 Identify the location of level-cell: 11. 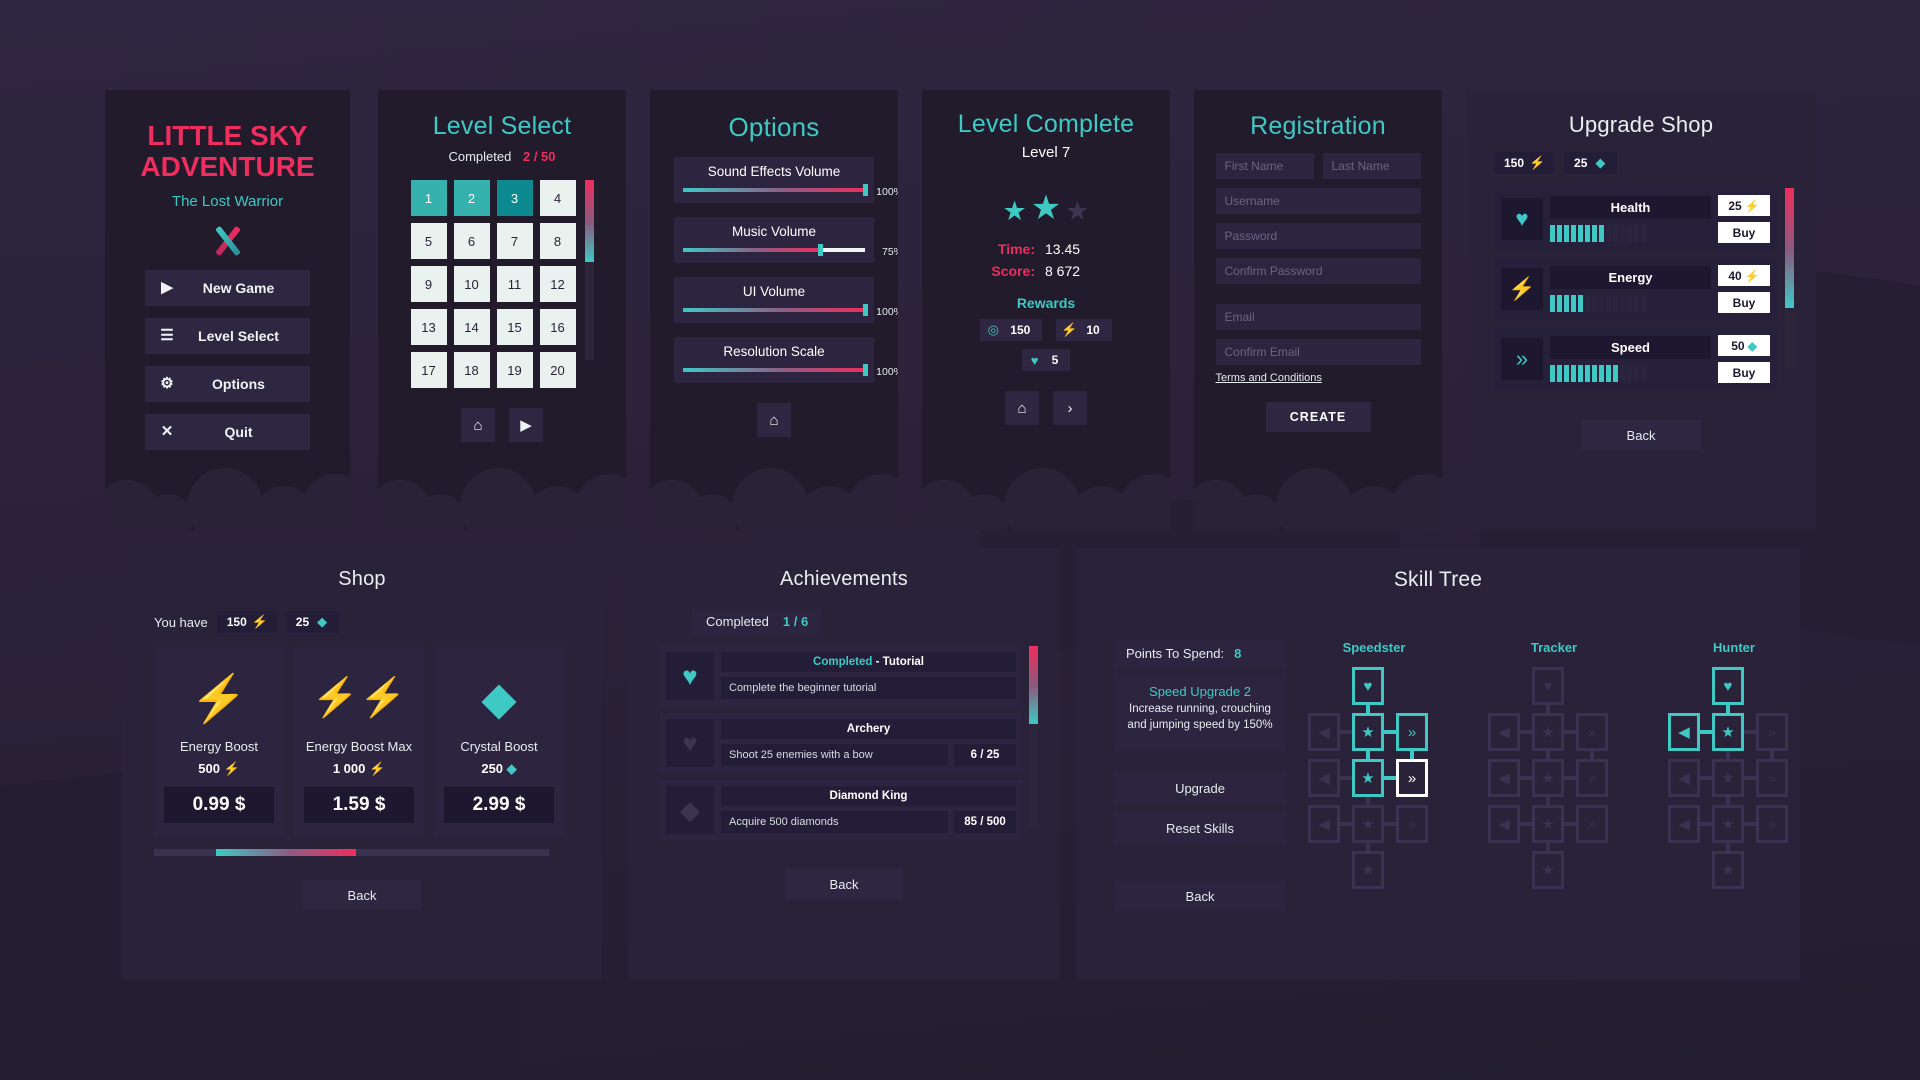
(514, 284).